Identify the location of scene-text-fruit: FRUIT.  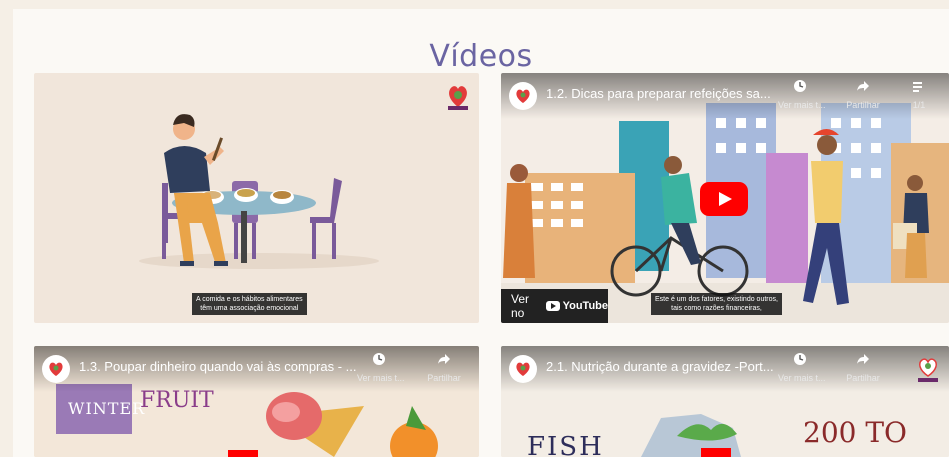
(177, 400).